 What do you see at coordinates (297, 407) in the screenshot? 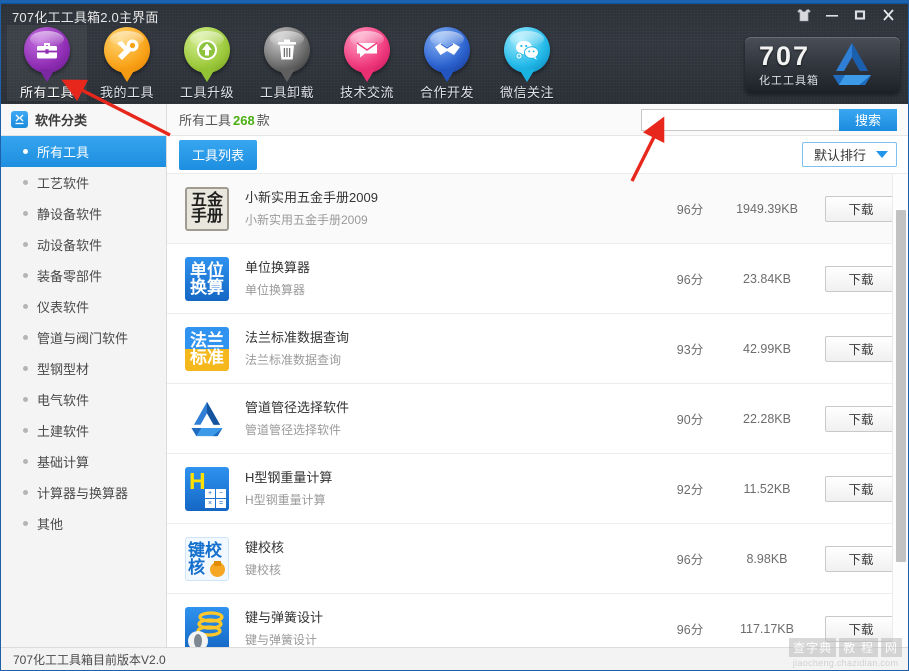
I see `tool-title: 管道管径选择软件` at bounding box center [297, 407].